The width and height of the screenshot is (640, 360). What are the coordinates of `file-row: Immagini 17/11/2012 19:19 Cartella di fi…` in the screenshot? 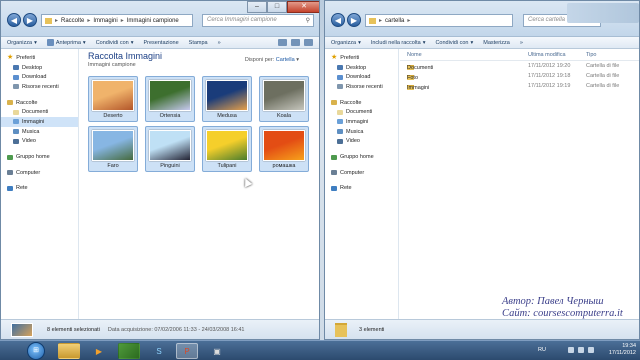 It's located at (519, 86).